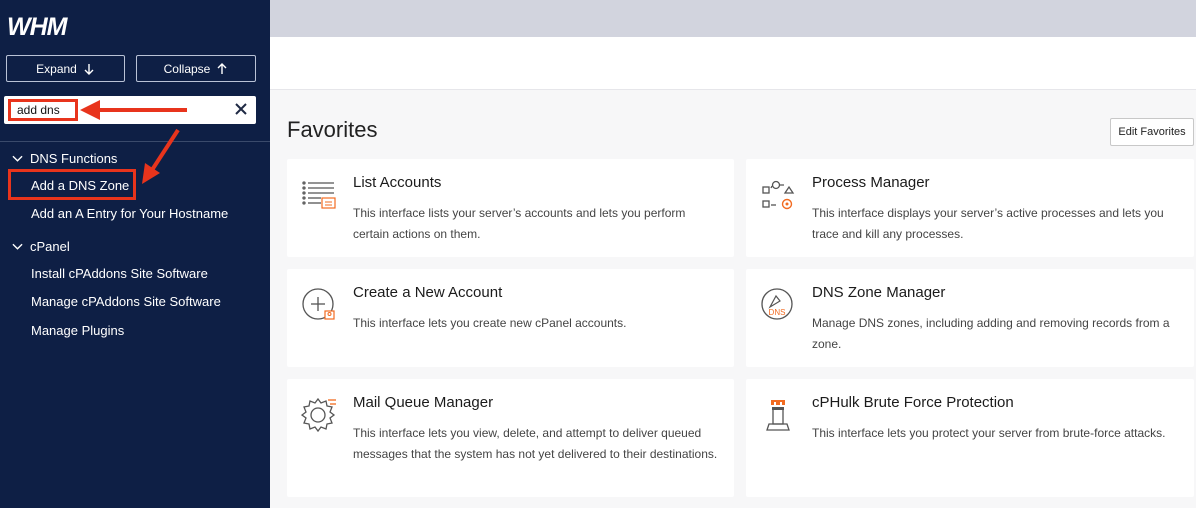 The width and height of the screenshot is (1196, 508). What do you see at coordinates (1152, 132) in the screenshot?
I see `edit-favorites-button: Edit Favorites` at bounding box center [1152, 132].